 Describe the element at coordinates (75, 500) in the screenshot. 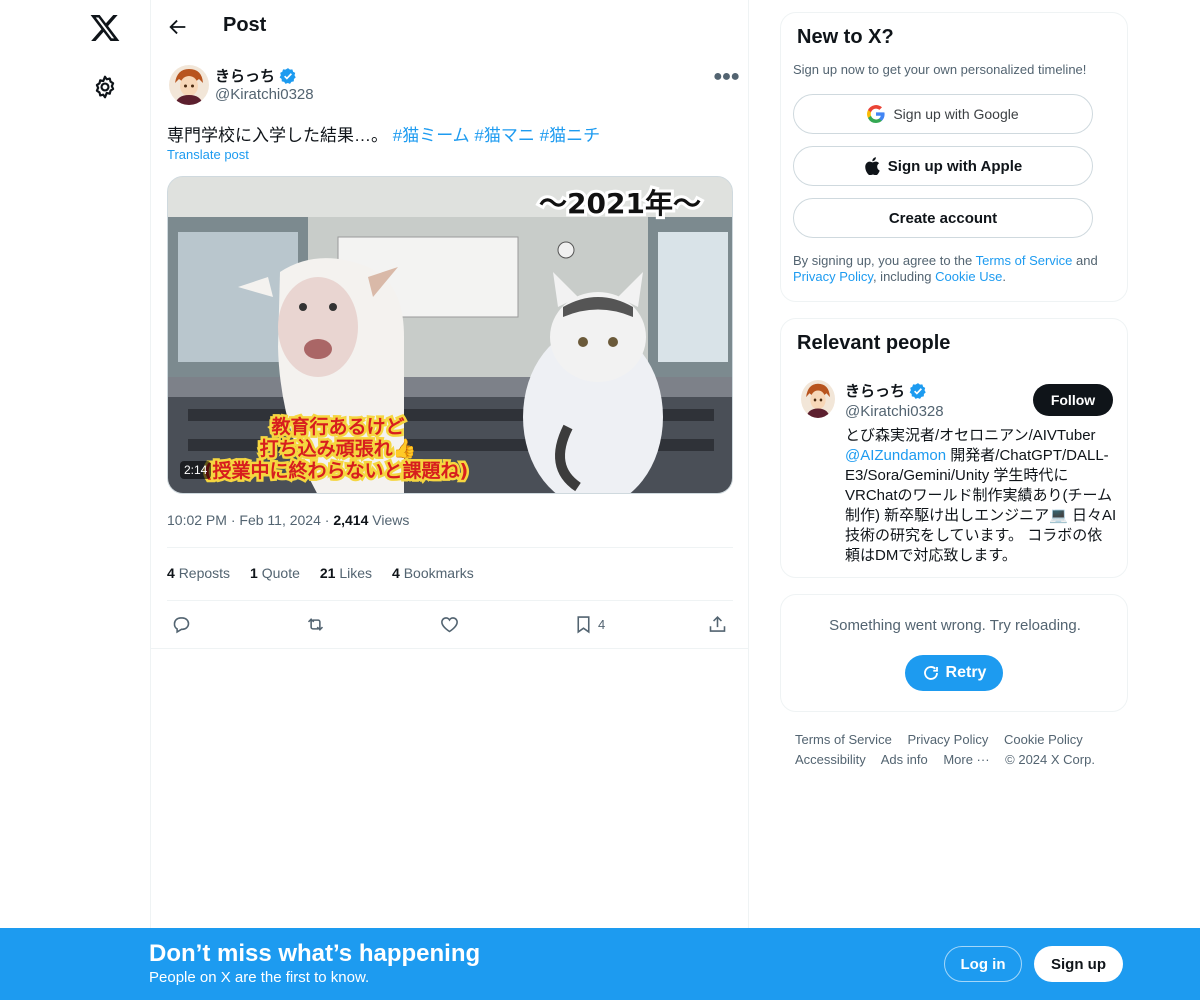

I see `left-nav` at that location.